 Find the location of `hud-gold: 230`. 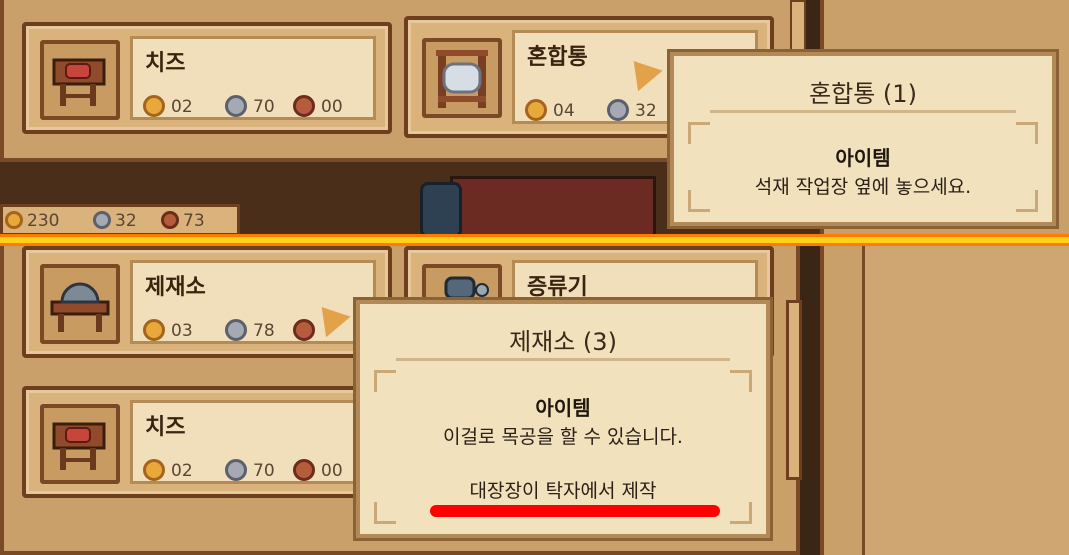

hud-gold: 230 is located at coordinates (43, 221).